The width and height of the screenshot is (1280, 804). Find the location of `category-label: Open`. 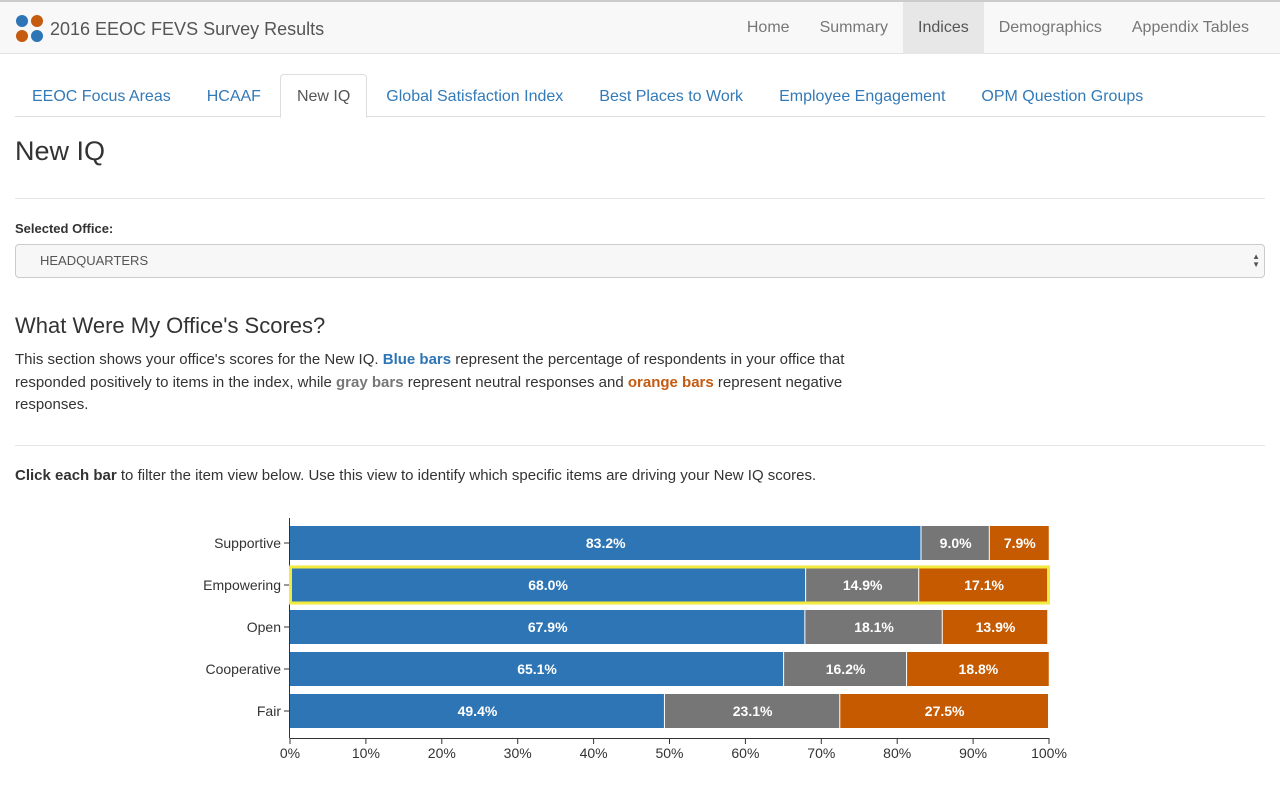

category-label: Open is located at coordinates (264, 627).